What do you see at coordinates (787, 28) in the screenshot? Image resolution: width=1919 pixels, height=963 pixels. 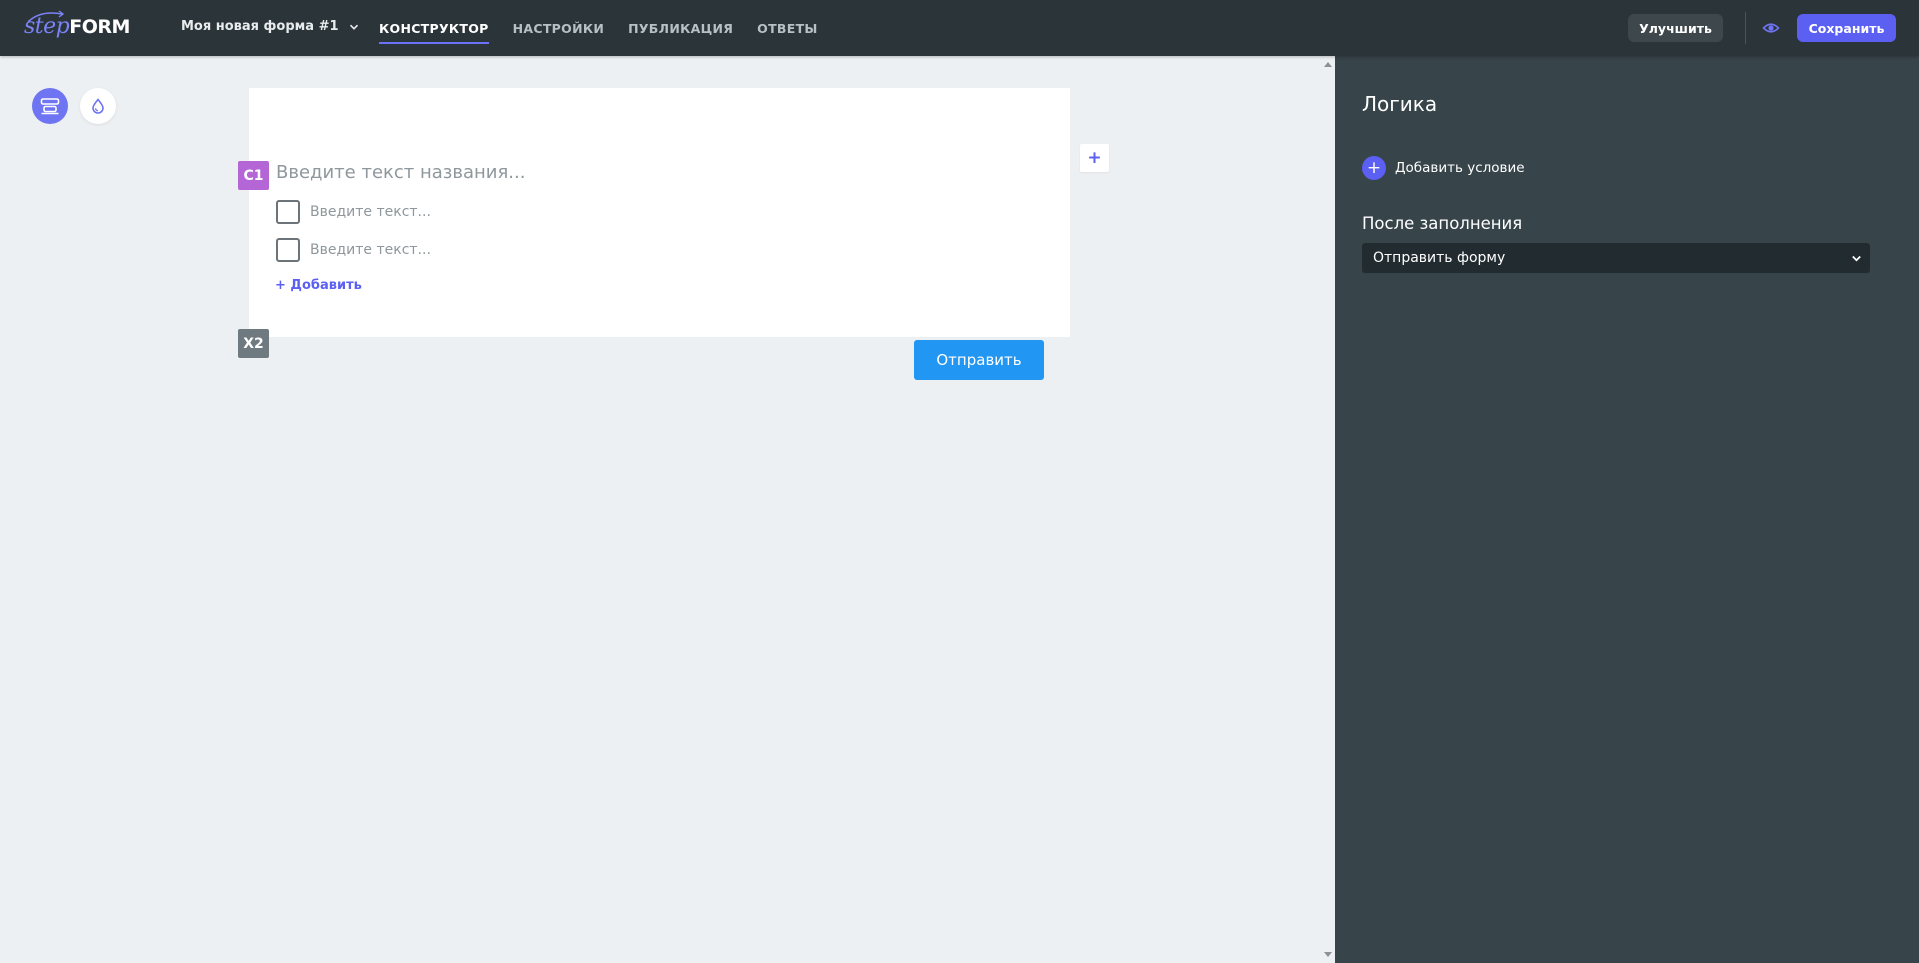 I see `tab-answers: ОТВЕТЫ` at bounding box center [787, 28].